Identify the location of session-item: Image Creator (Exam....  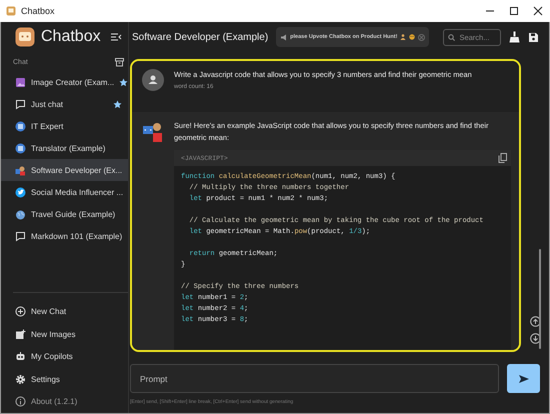
(64, 82).